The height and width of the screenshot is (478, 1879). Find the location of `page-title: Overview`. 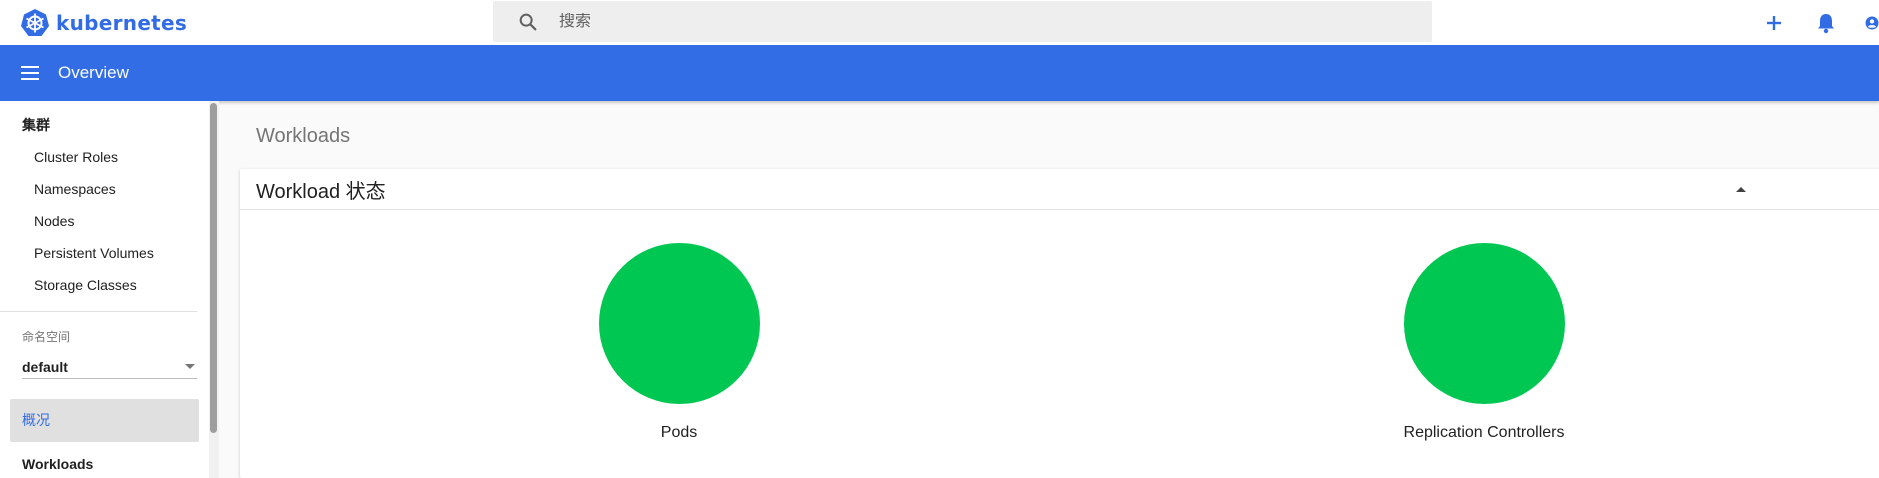

page-title: Overview is located at coordinates (93, 72).